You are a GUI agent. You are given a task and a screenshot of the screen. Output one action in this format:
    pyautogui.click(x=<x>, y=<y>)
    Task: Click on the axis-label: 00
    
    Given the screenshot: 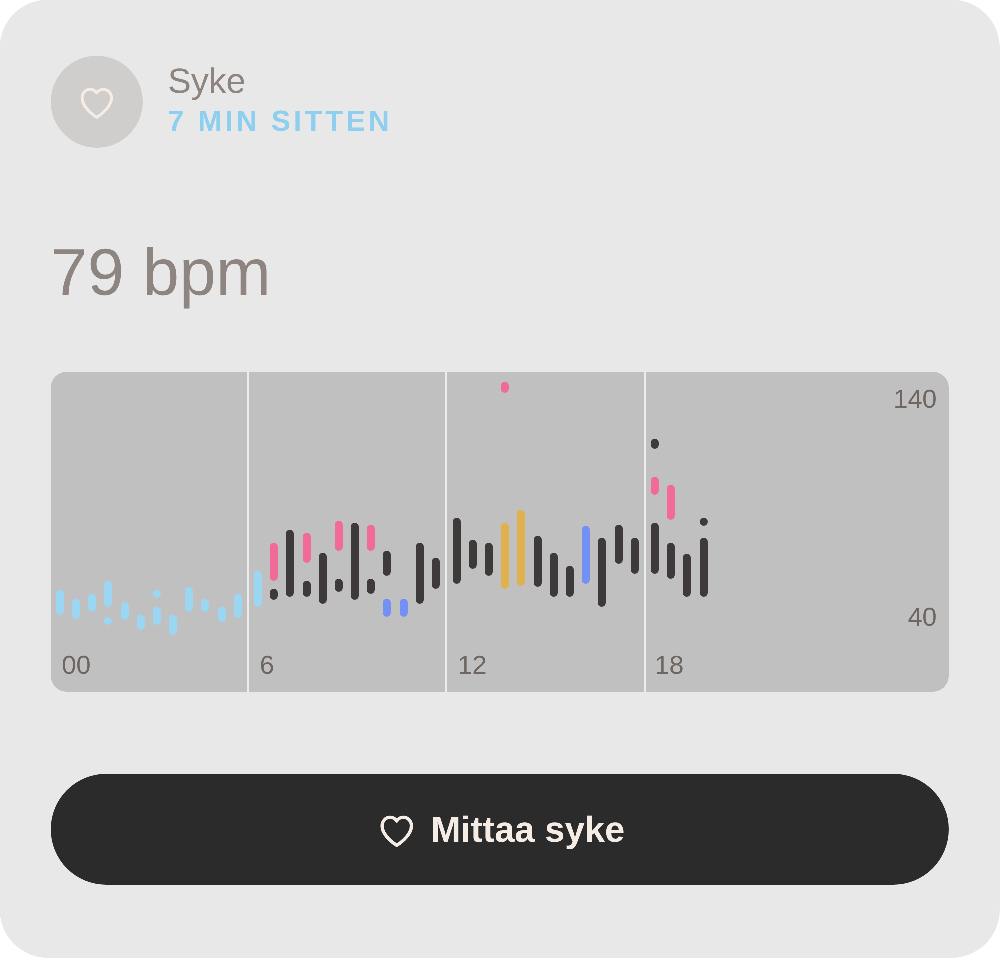 What is the action you would take?
    pyautogui.click(x=76, y=665)
    